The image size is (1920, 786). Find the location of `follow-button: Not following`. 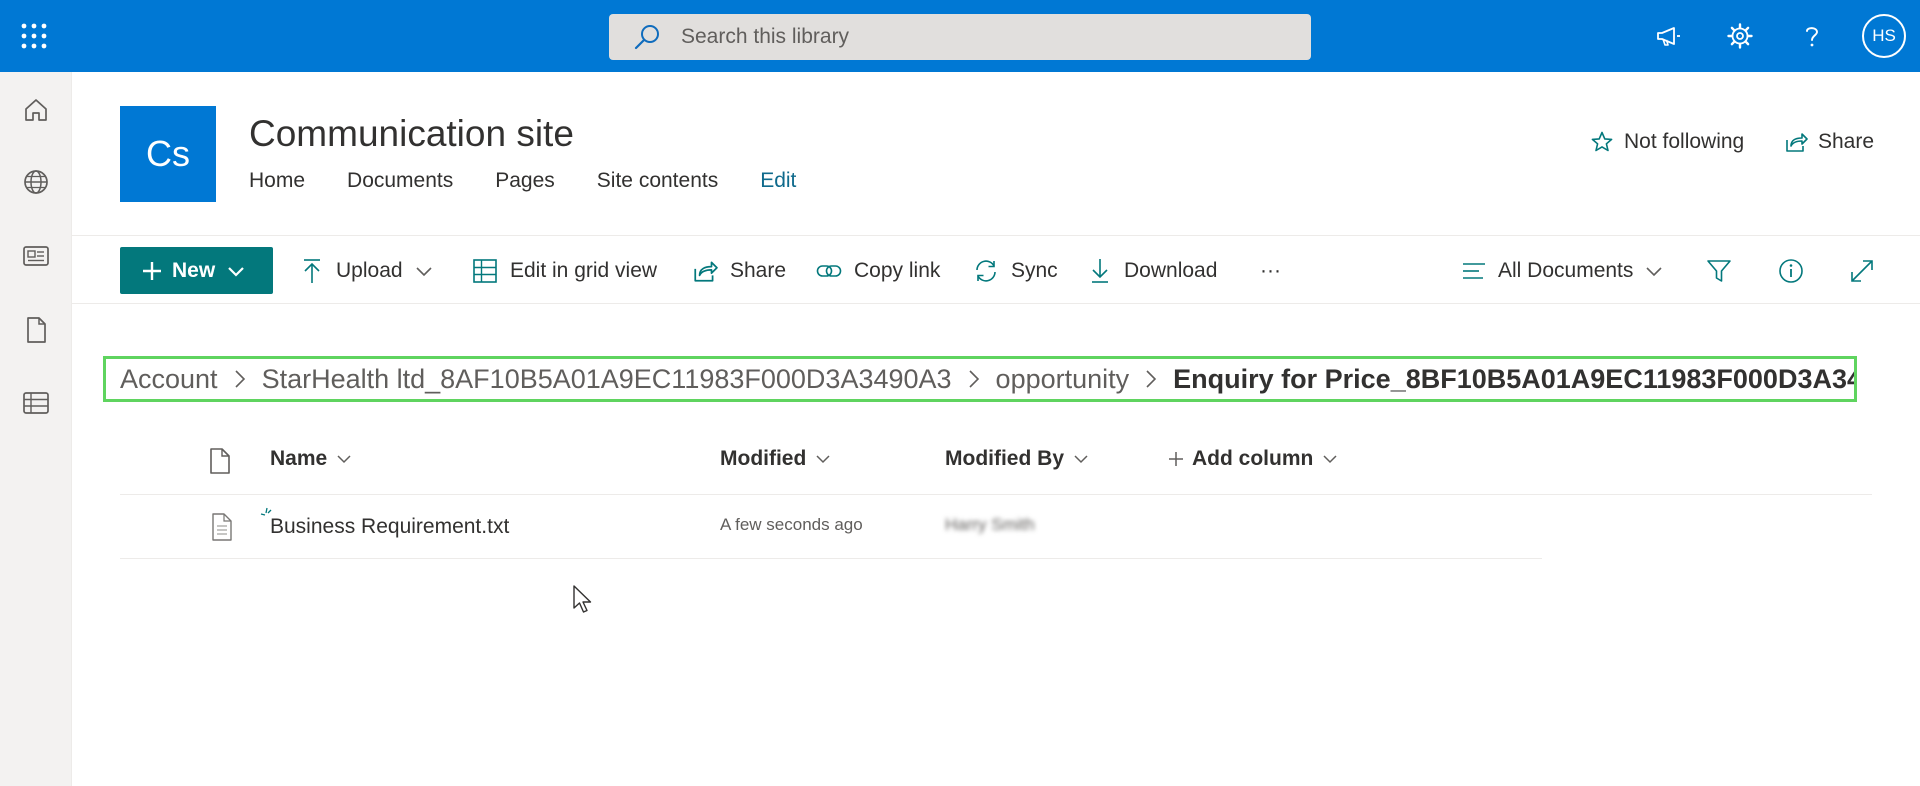

follow-button: Not following is located at coordinates (1667, 142).